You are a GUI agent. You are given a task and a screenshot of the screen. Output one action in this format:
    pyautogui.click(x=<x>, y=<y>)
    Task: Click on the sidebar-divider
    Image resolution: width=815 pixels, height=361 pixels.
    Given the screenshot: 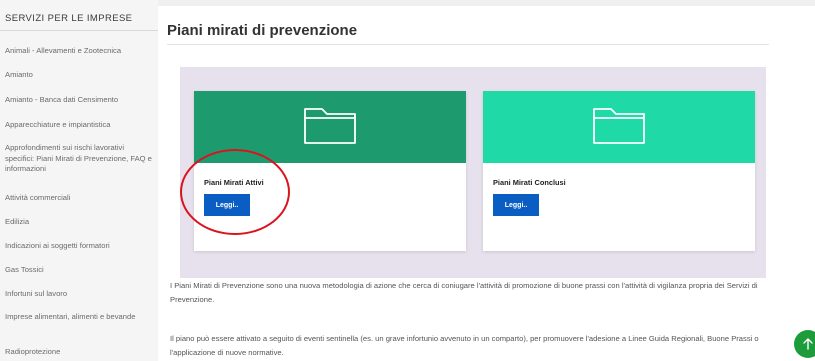 What is the action you would take?
    pyautogui.click(x=79, y=30)
    